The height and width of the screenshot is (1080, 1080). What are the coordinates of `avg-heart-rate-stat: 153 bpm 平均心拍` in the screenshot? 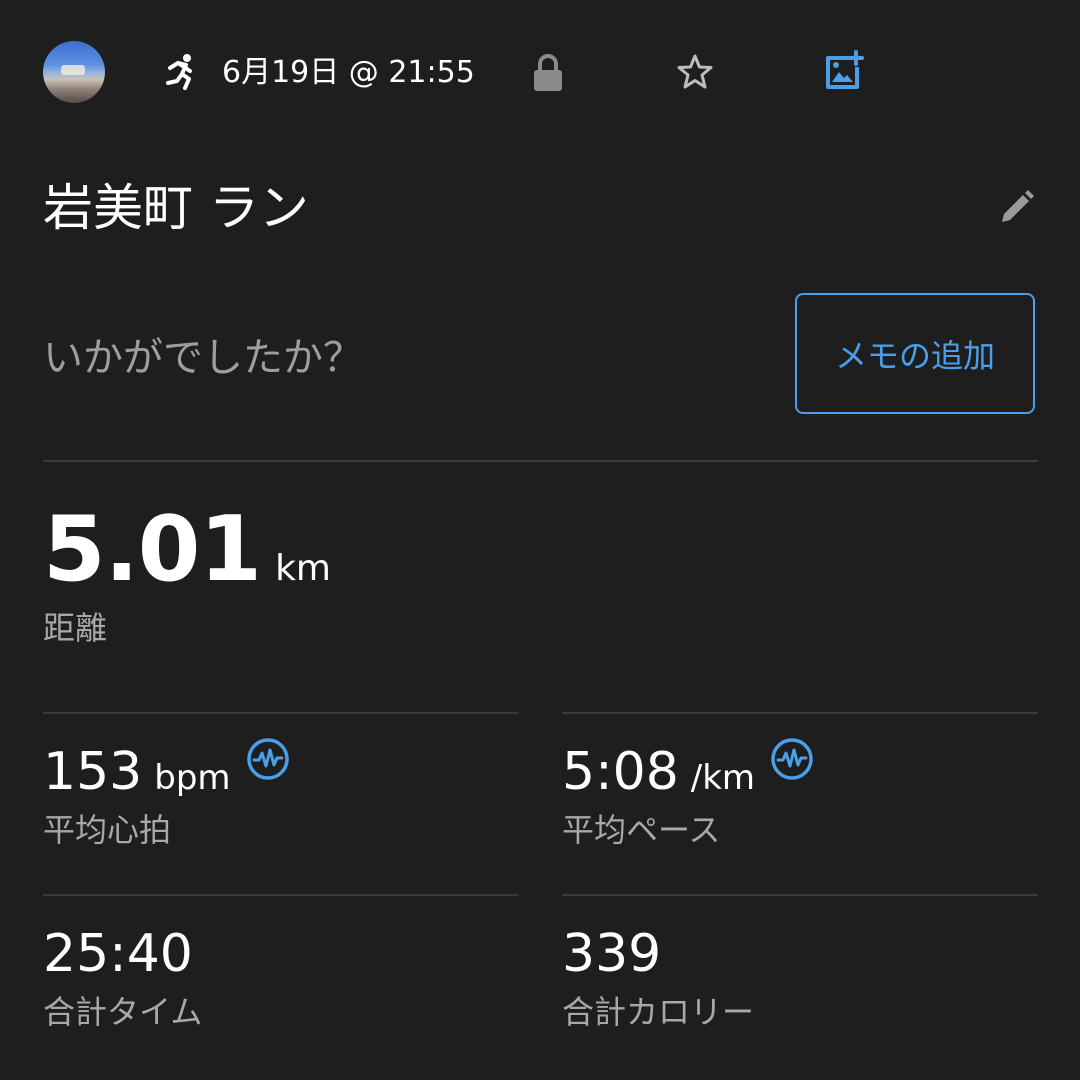 It's located at (167, 794).